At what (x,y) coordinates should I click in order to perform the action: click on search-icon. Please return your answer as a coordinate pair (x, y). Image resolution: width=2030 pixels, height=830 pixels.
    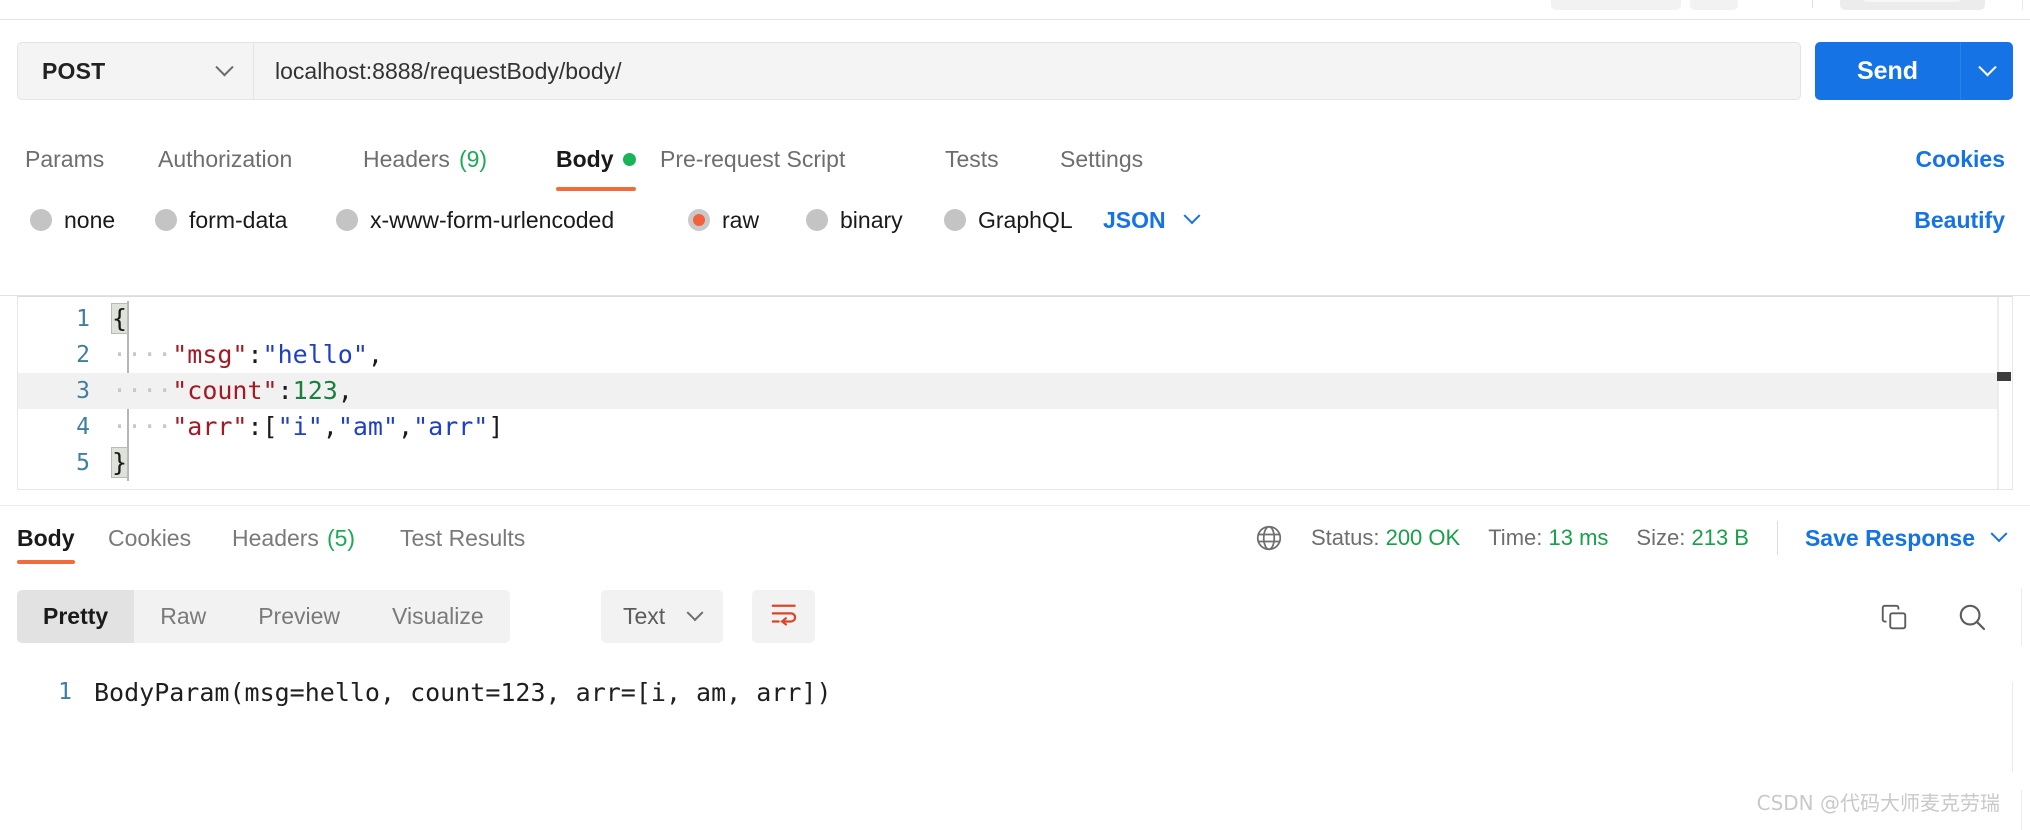
    Looking at the image, I should click on (1972, 617).